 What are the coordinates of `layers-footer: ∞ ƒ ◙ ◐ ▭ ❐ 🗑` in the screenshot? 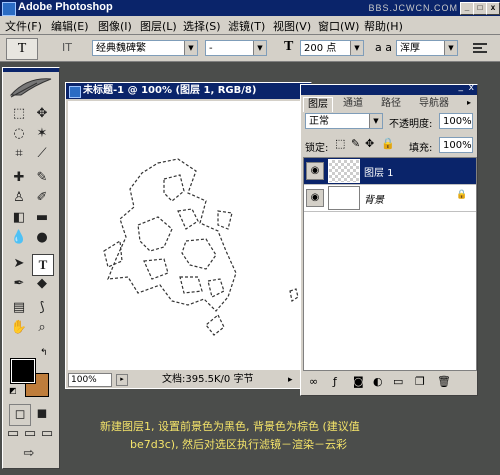 It's located at (389, 383).